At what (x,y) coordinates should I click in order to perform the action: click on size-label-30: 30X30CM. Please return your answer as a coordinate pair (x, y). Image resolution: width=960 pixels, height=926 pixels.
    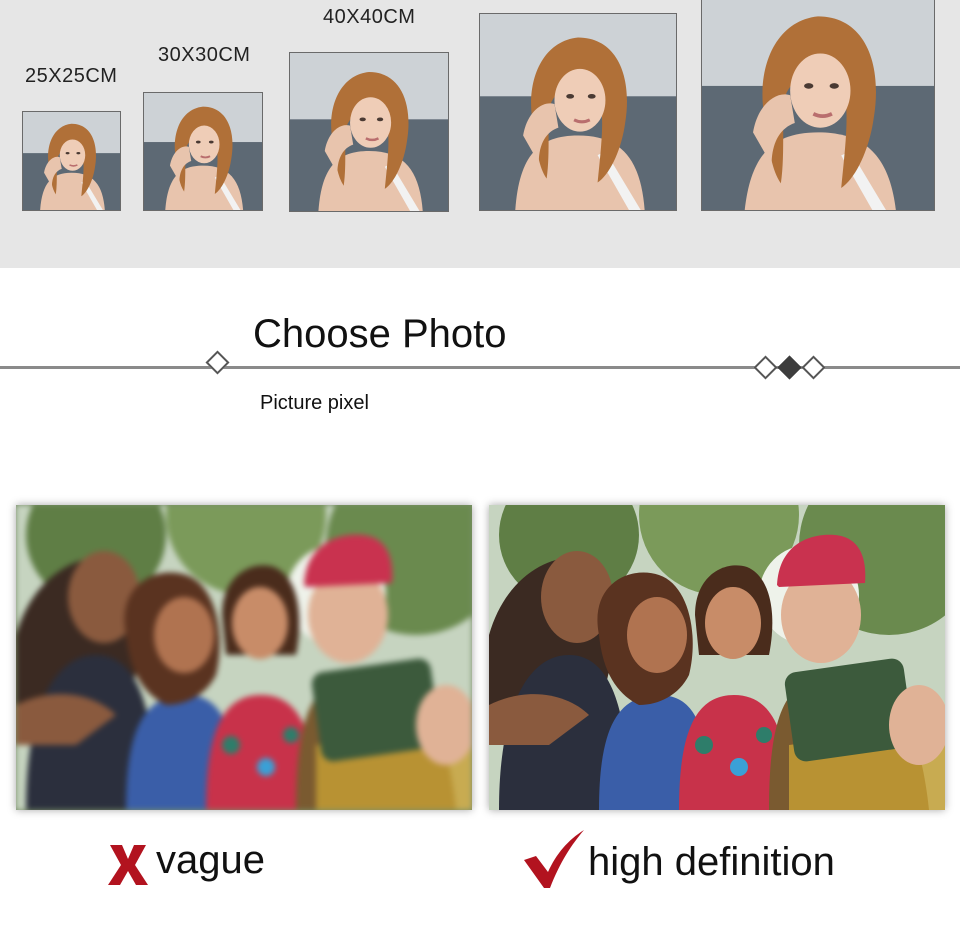
    Looking at the image, I should click on (204, 55).